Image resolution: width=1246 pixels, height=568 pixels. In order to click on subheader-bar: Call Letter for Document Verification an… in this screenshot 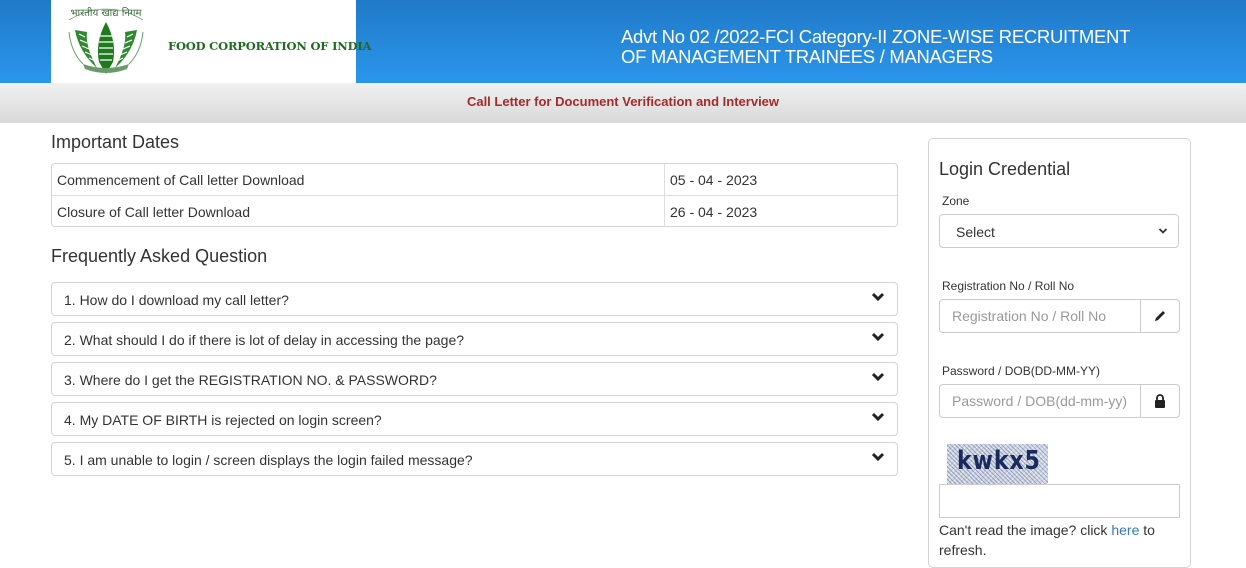, I will do `click(623, 103)`.